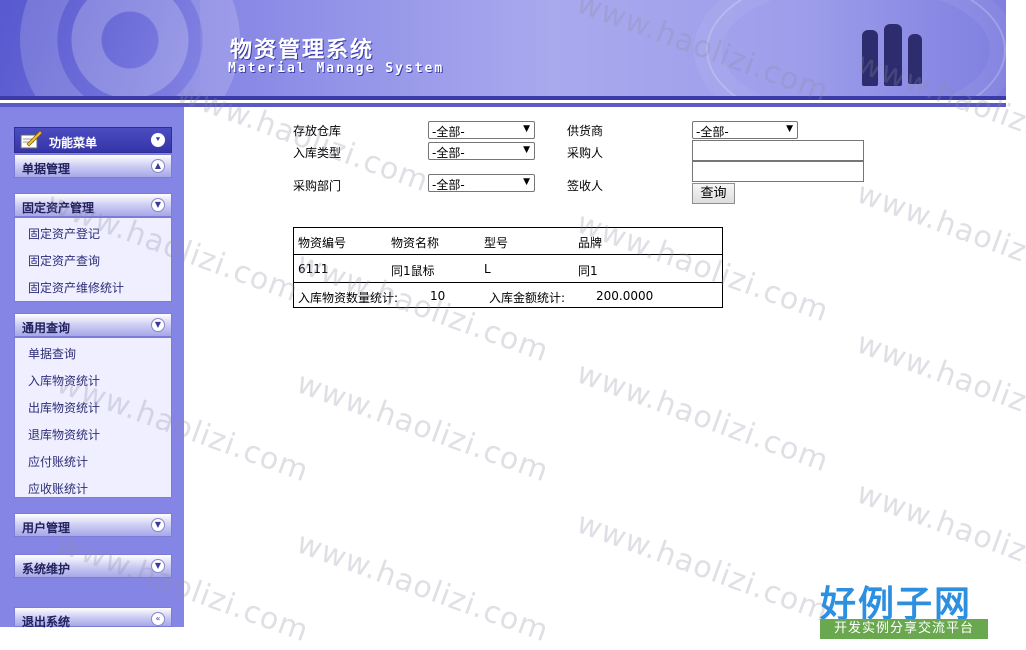 This screenshot has height=650, width=1026. I want to click on menu-item-fixed-asset-repair-stats: 固定资产维修统计, so click(76, 287).